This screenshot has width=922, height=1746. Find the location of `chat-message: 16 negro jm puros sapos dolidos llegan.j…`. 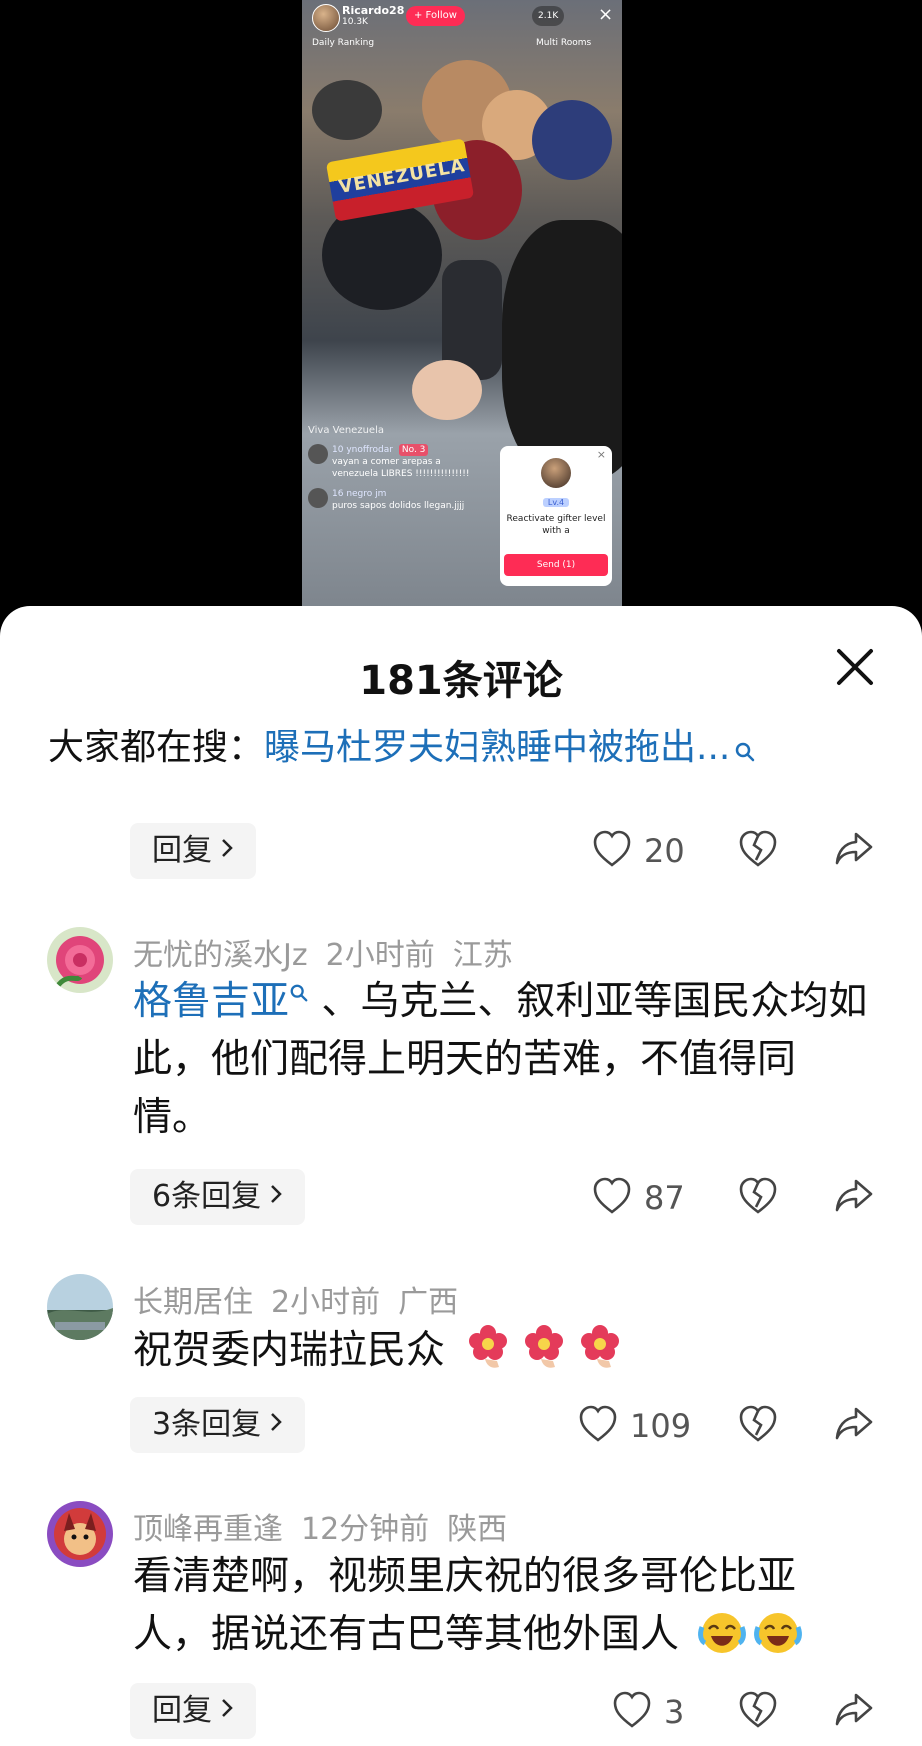

chat-message: 16 negro jm puros sapos dolidos llegan.j… is located at coordinates (398, 500).